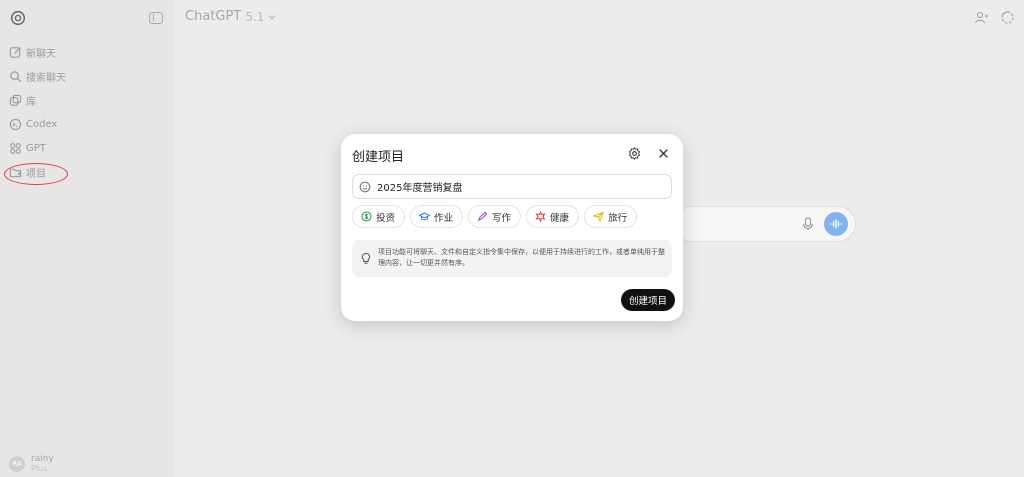  Describe the element at coordinates (255, 16) in the screenshot. I see `model-version: 5.1` at that location.